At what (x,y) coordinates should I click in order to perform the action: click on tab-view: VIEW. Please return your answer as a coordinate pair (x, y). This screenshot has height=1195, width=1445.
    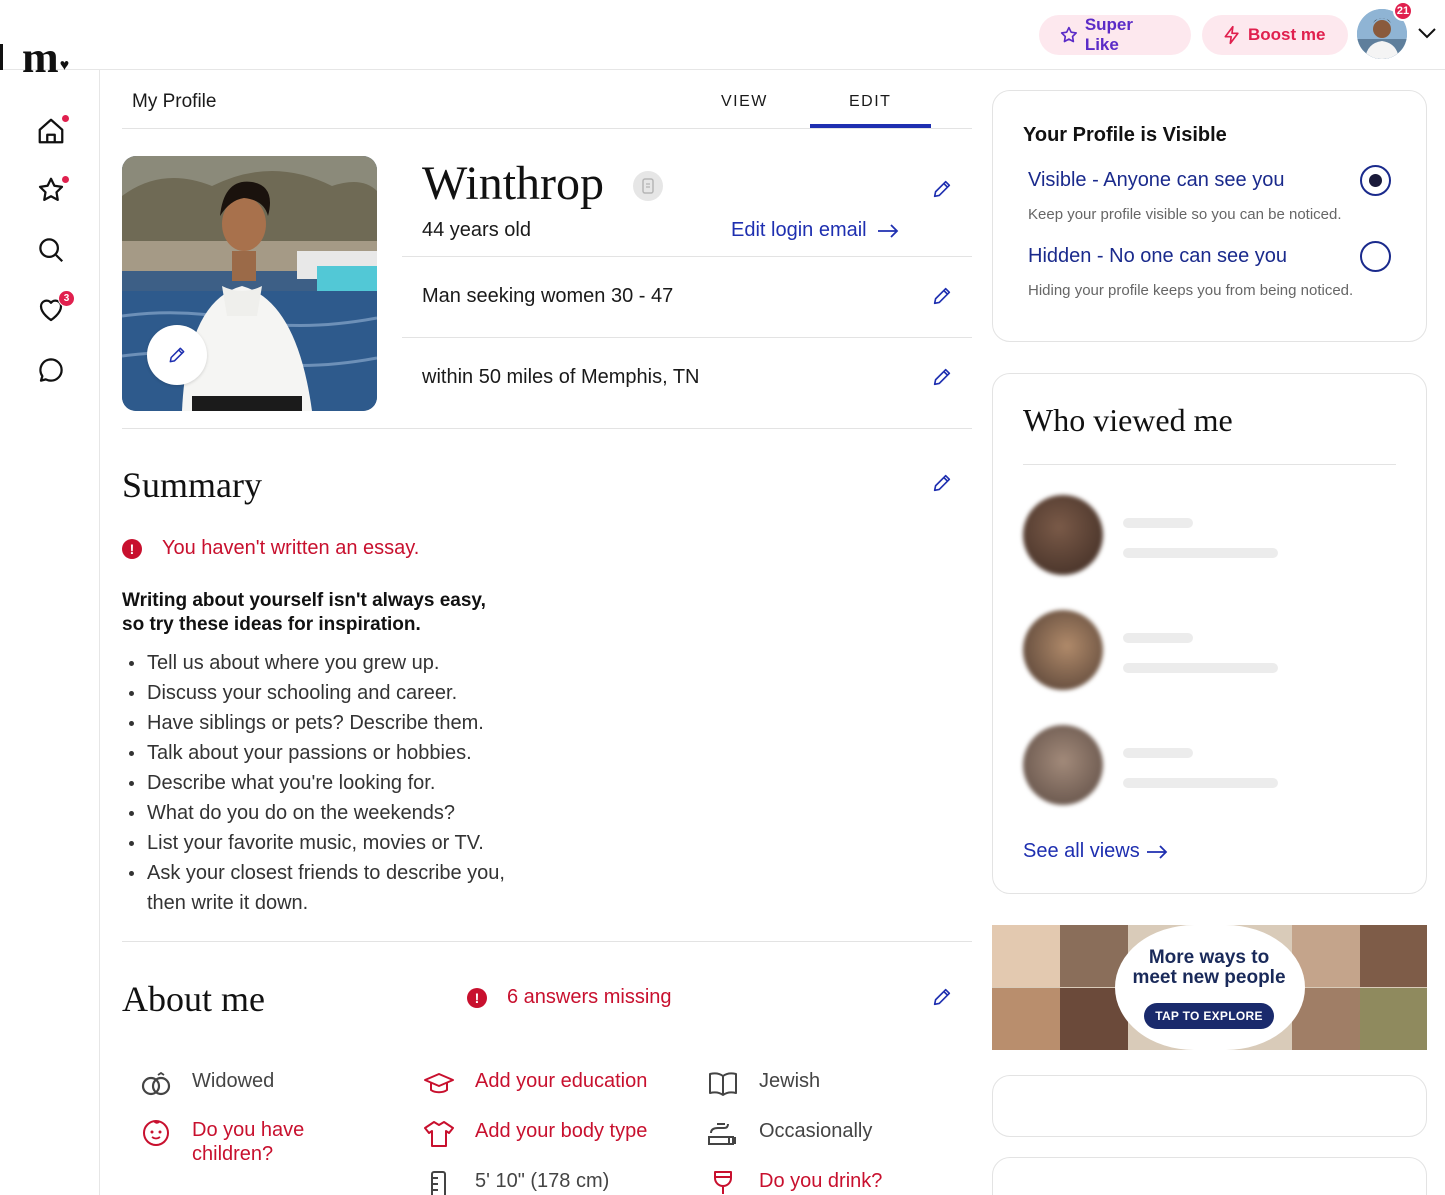
    Looking at the image, I should click on (744, 102).